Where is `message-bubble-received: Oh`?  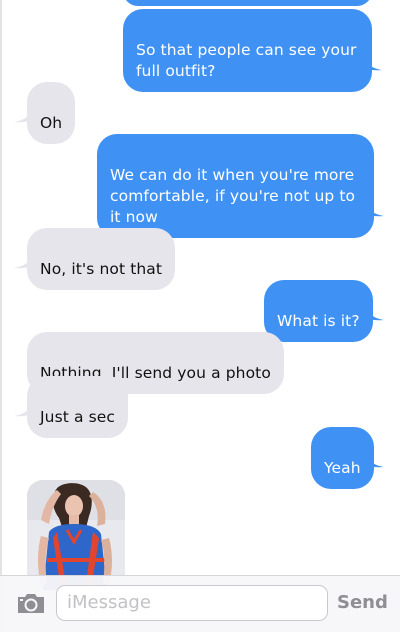 message-bubble-received: Oh is located at coordinates (51, 113).